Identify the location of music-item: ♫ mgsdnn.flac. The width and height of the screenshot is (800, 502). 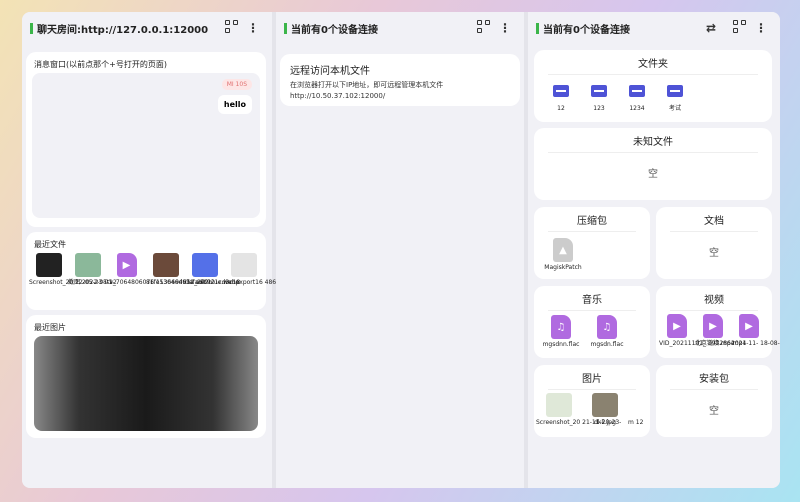
(561, 331).